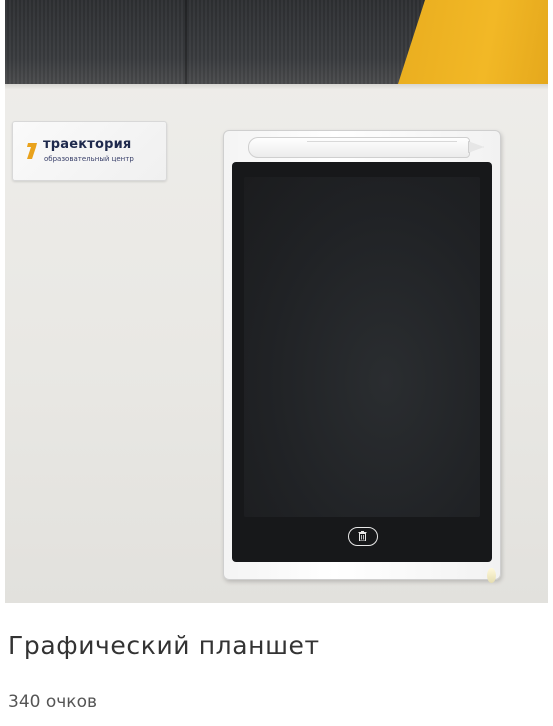 The image size is (553, 726). Describe the element at coordinates (87, 144) in the screenshot. I see `sticker-brand-name: траектория` at that location.